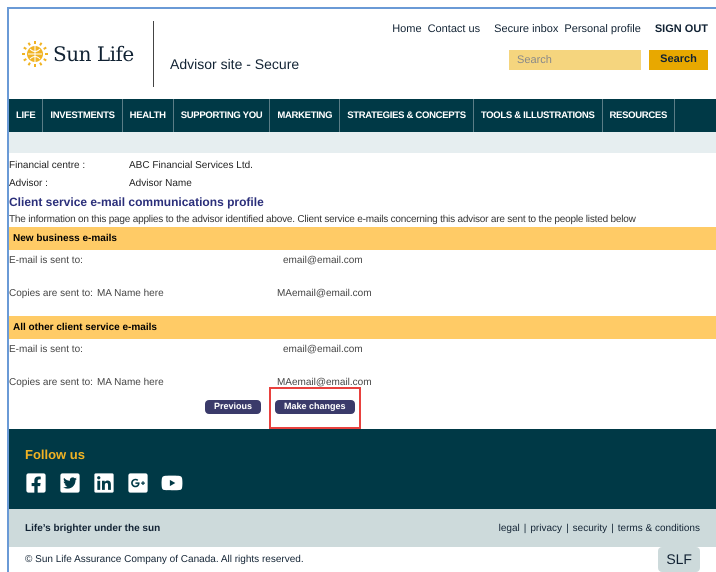 Image resolution: width=716 pixels, height=572 pixels. Describe the element at coordinates (659, 528) in the screenshot. I see `footer-link: terms & conditions` at that location.